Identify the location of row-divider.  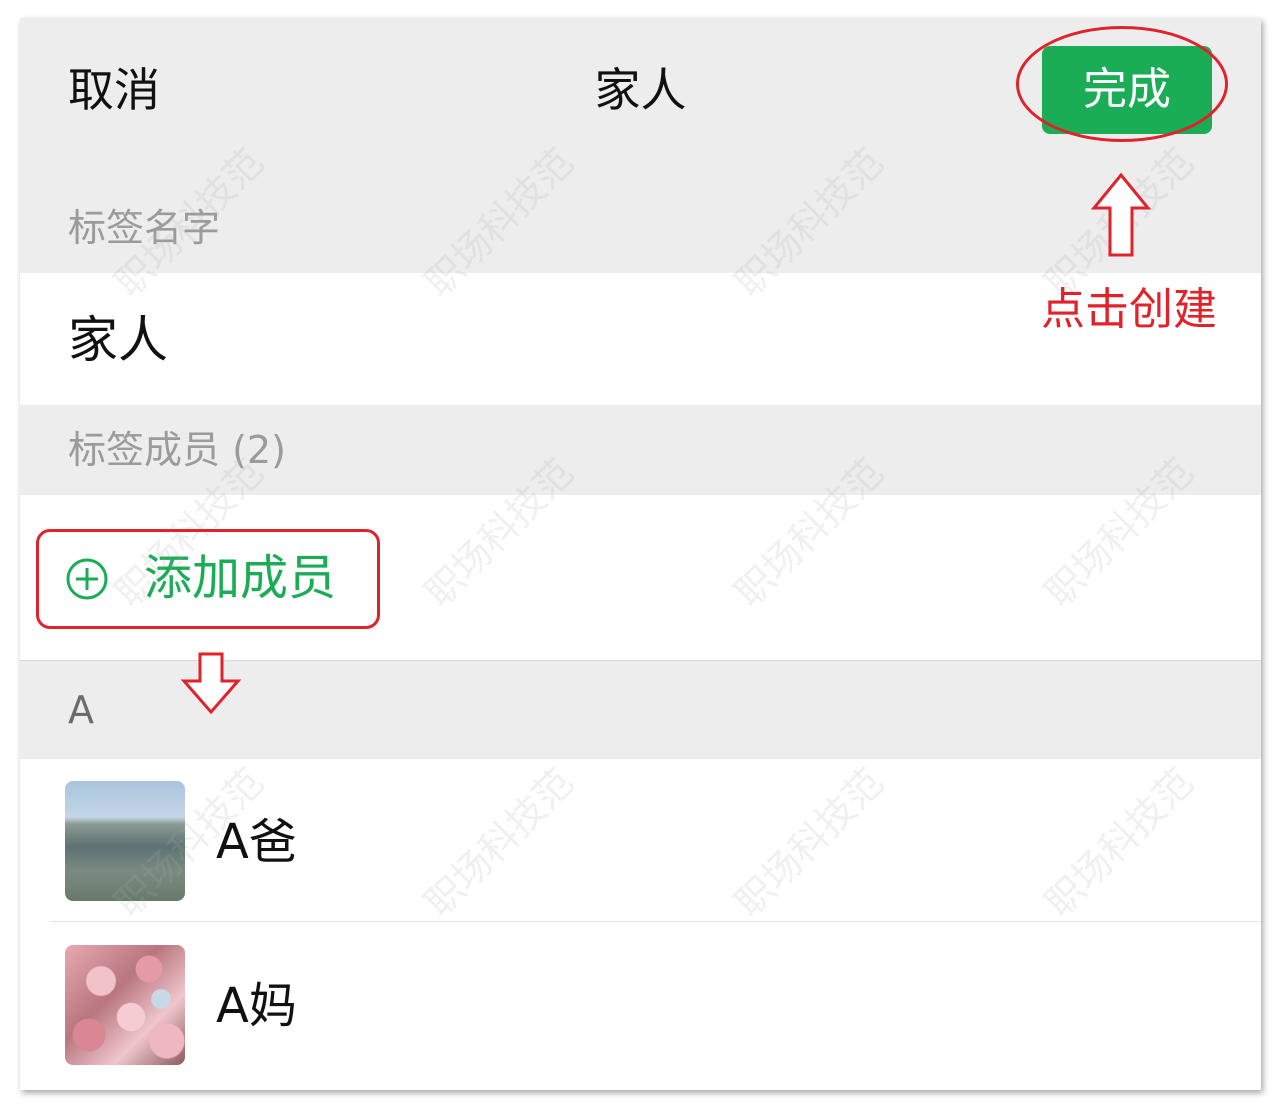
(655, 921).